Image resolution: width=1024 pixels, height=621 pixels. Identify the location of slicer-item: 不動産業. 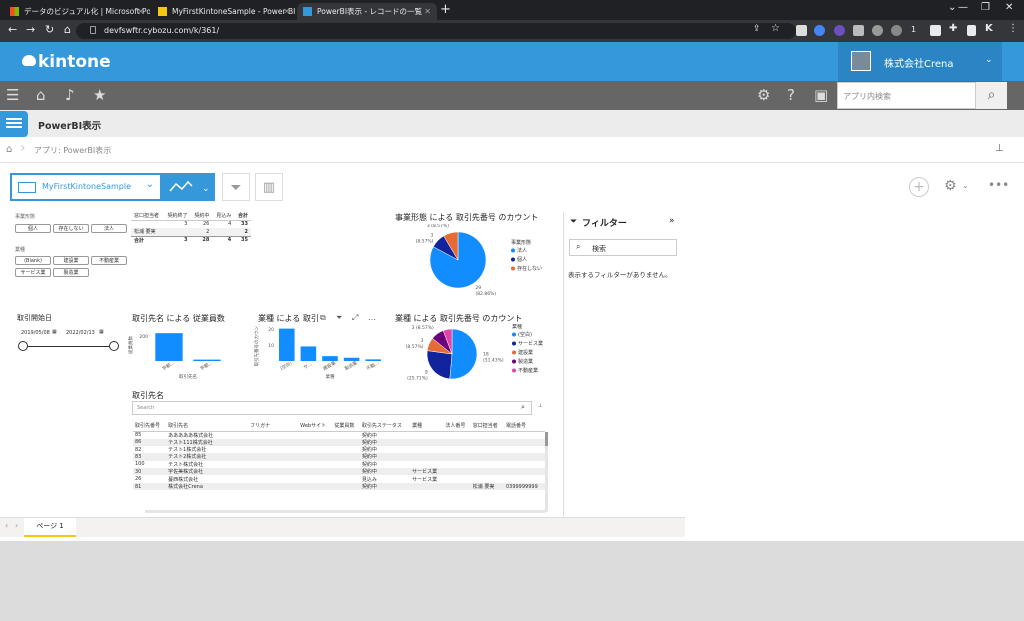
(109, 260).